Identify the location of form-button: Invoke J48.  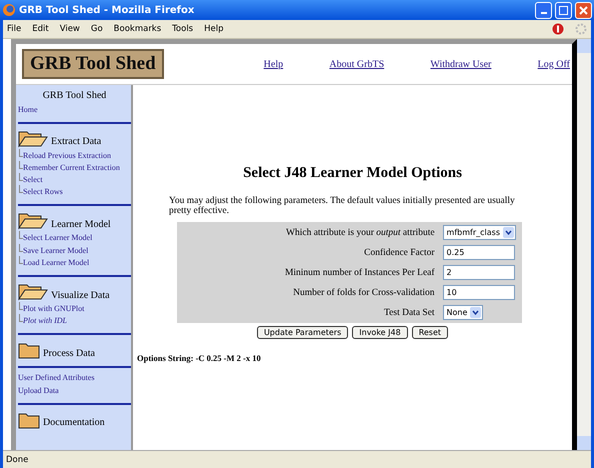
(380, 332).